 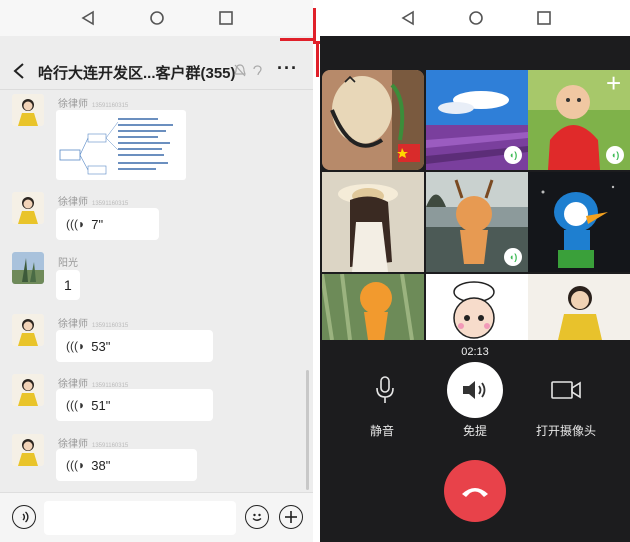 What do you see at coordinates (613, 84) in the screenshot?
I see `add-participant-button: +` at bounding box center [613, 84].